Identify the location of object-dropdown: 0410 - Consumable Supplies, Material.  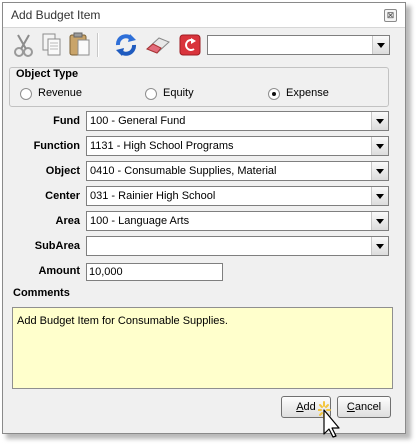
(237, 171).